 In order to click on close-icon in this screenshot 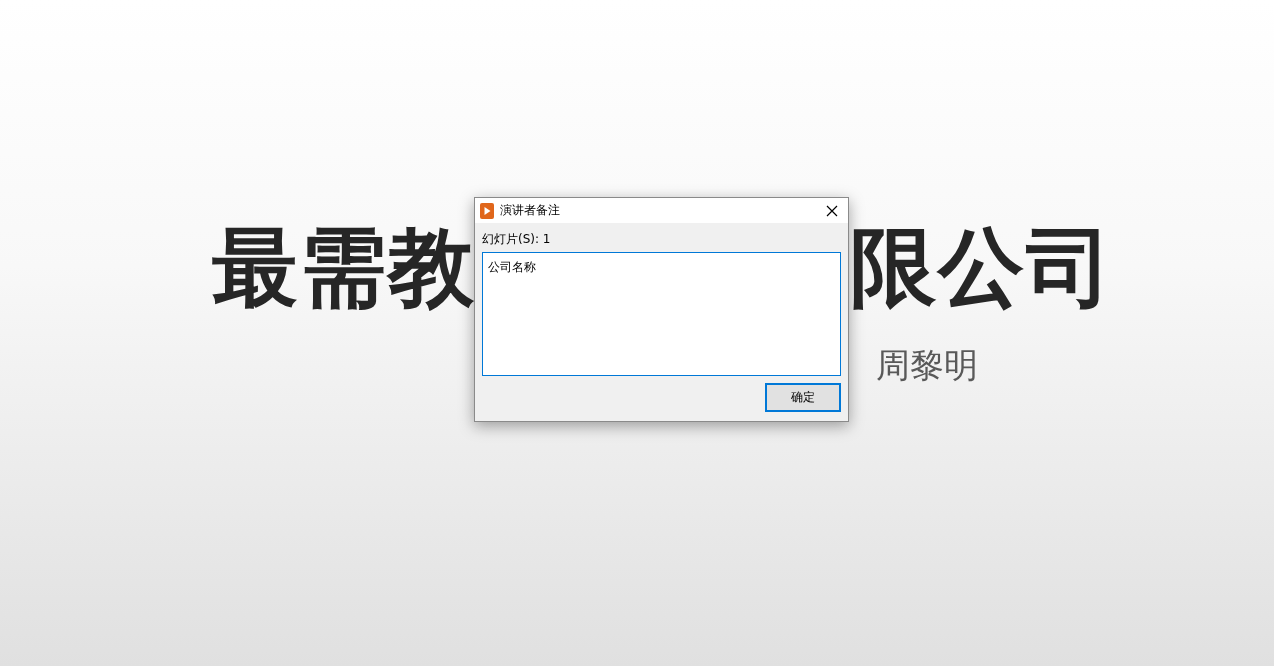, I will do `click(832, 210)`.